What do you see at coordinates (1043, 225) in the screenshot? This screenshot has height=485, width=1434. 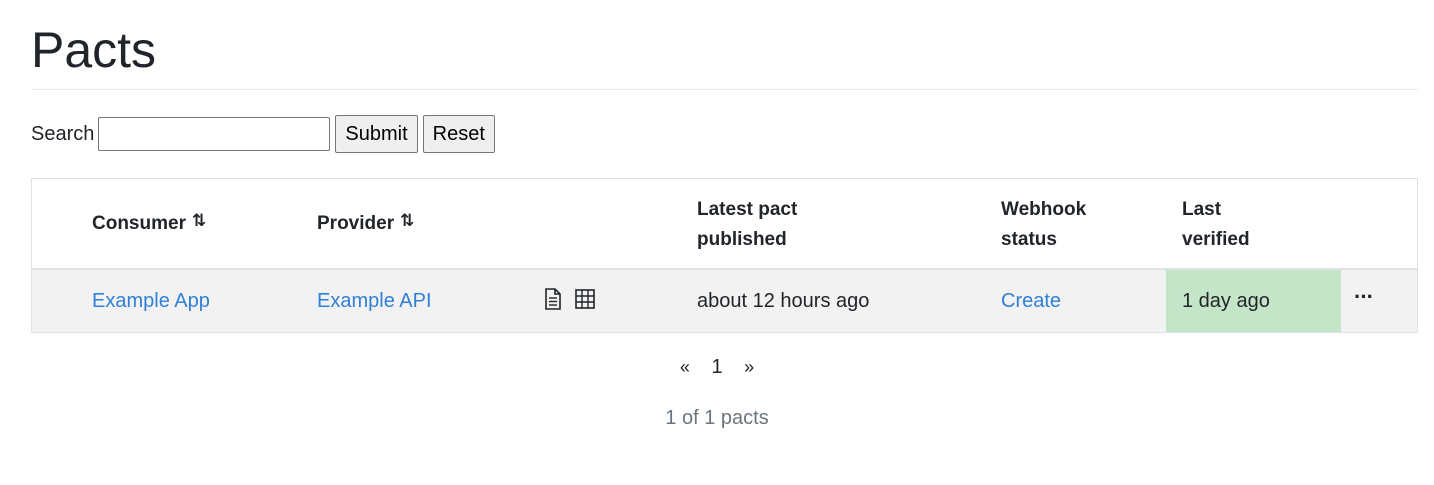 I see `column-header-webhook-status: Webhook status` at bounding box center [1043, 225].